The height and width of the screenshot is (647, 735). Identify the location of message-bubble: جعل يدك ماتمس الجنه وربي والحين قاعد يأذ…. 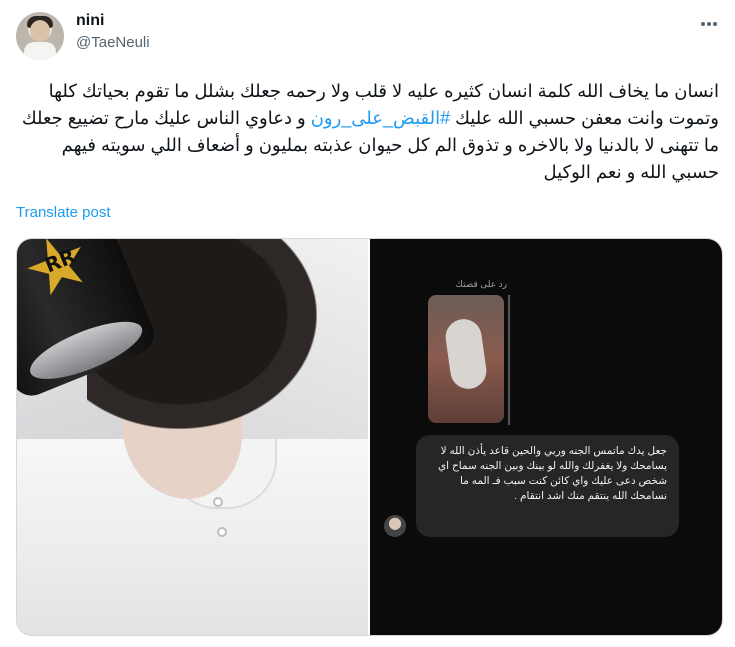
(547, 486).